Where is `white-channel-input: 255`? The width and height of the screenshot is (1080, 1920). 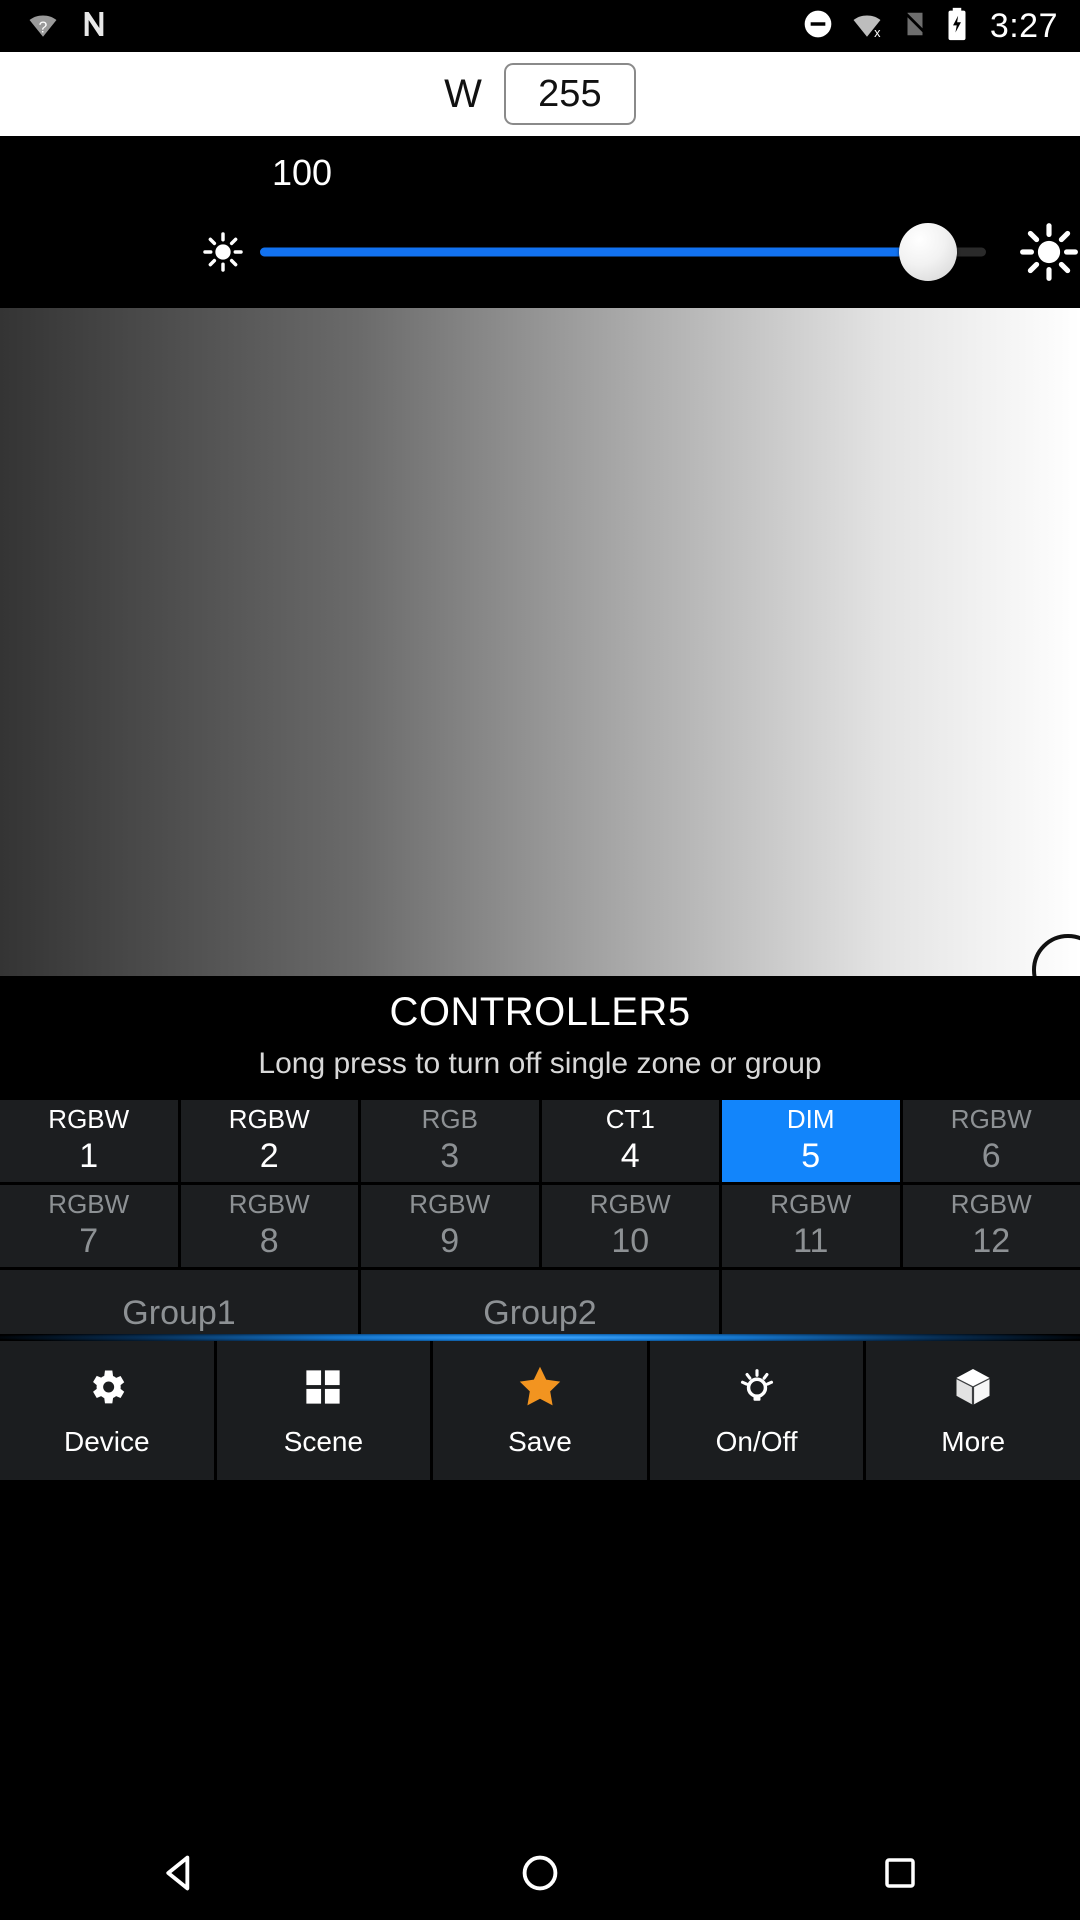
white-channel-input: 255 is located at coordinates (569, 94).